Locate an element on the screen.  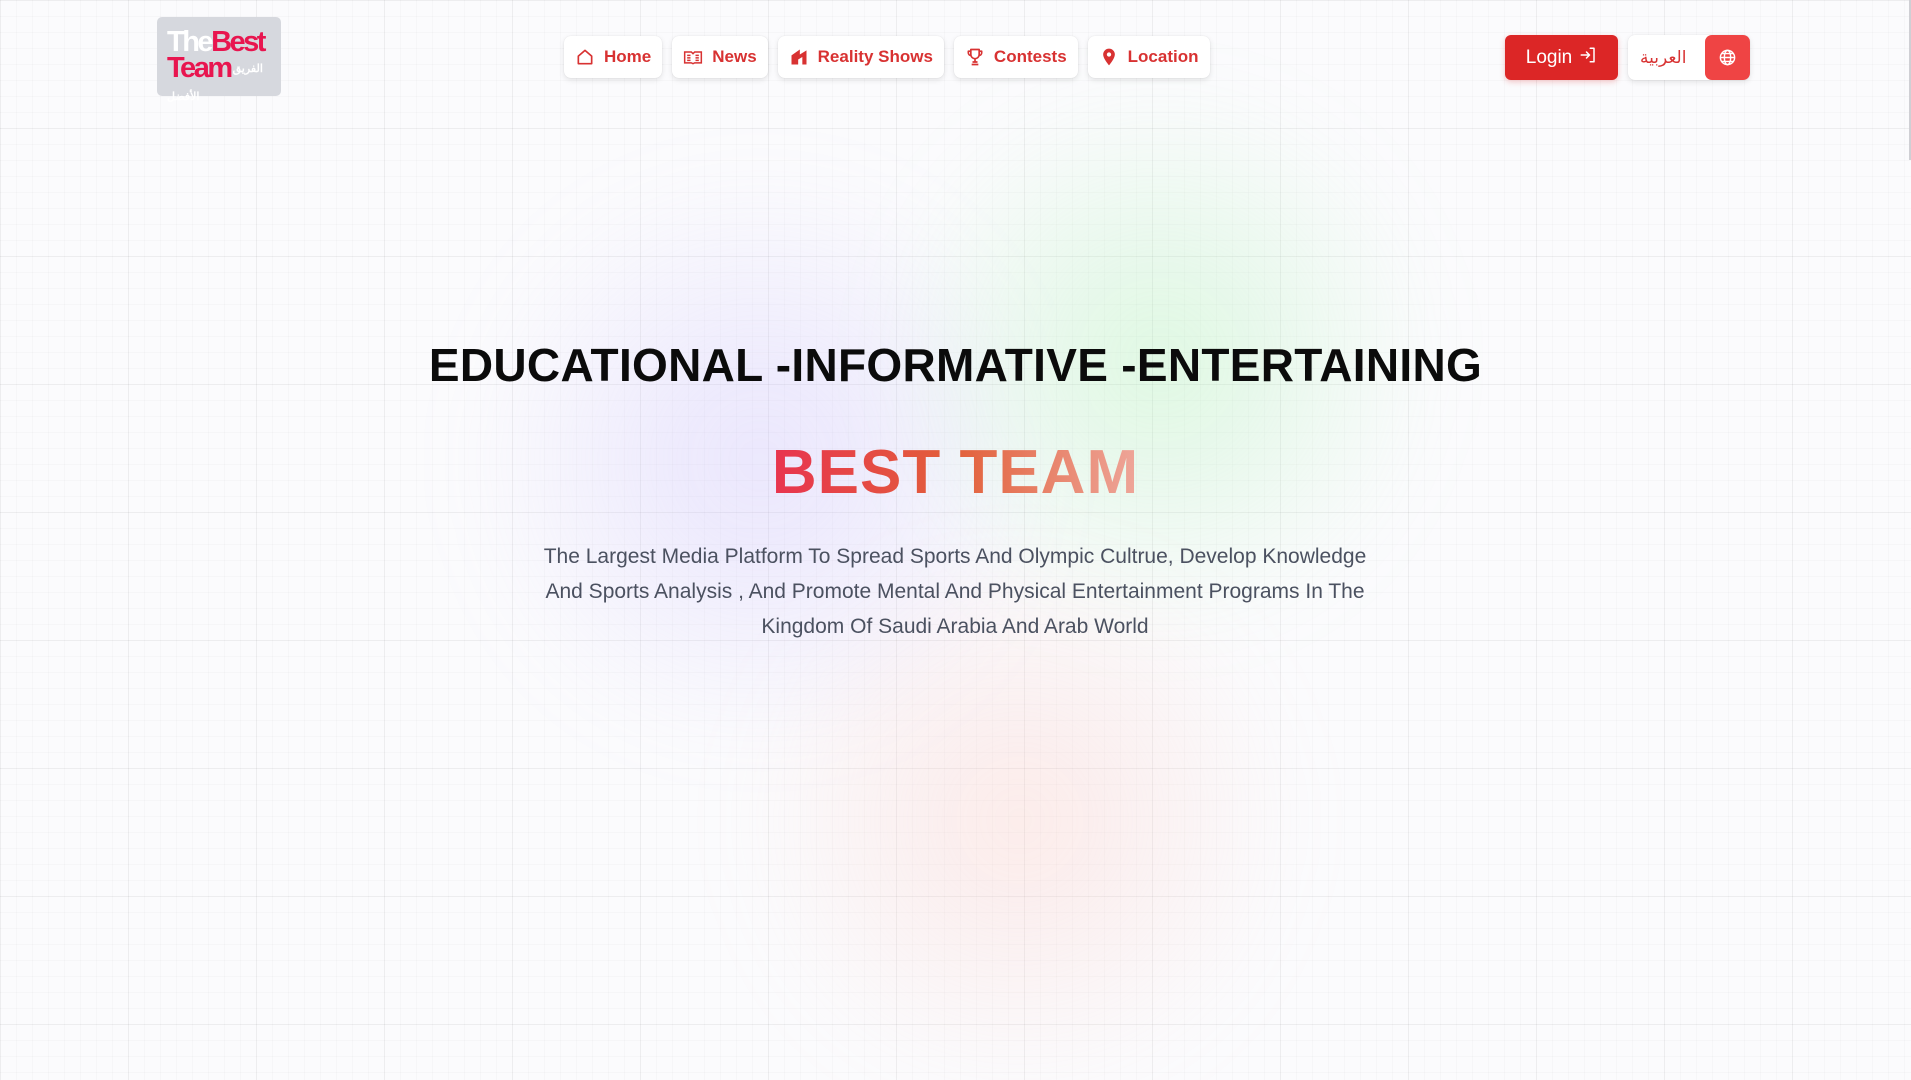
hero-headline: EDUCATIONAL -INFORMATIVE -ENTERTAINING is located at coordinates (955, 365).